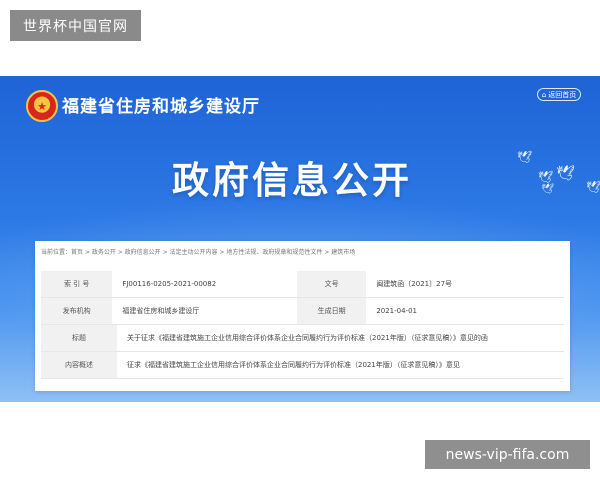 Image resolution: width=600 pixels, height=480 pixels. I want to click on table-row: 发布机构 福建省住房和城乡建设厅 生成日期 2021-04-01, so click(302, 311).